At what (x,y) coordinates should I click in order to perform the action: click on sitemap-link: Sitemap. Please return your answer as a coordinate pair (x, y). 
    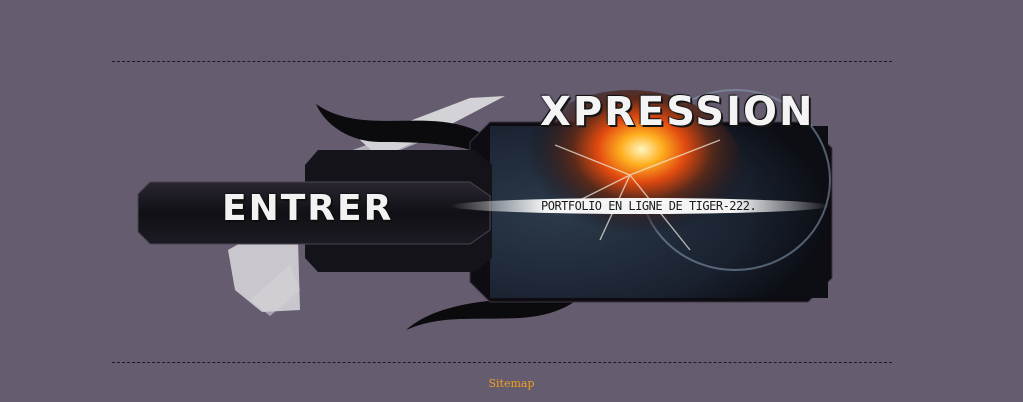
    Looking at the image, I should click on (511, 383).